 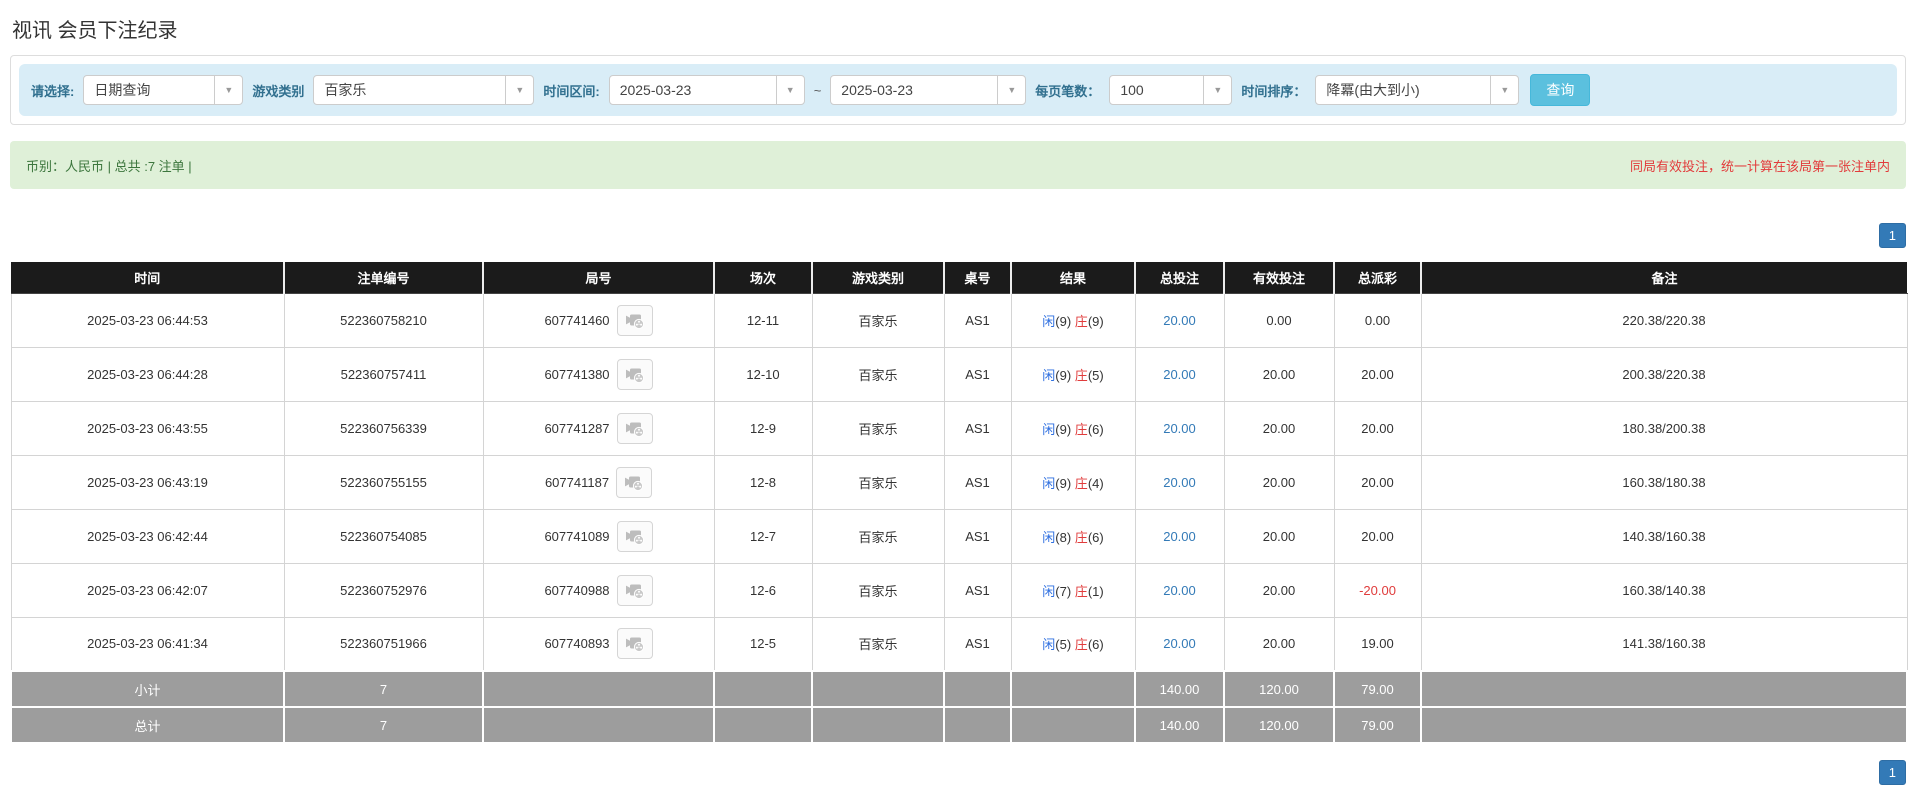 What do you see at coordinates (1560, 90) in the screenshot?
I see `search-button: 查询` at bounding box center [1560, 90].